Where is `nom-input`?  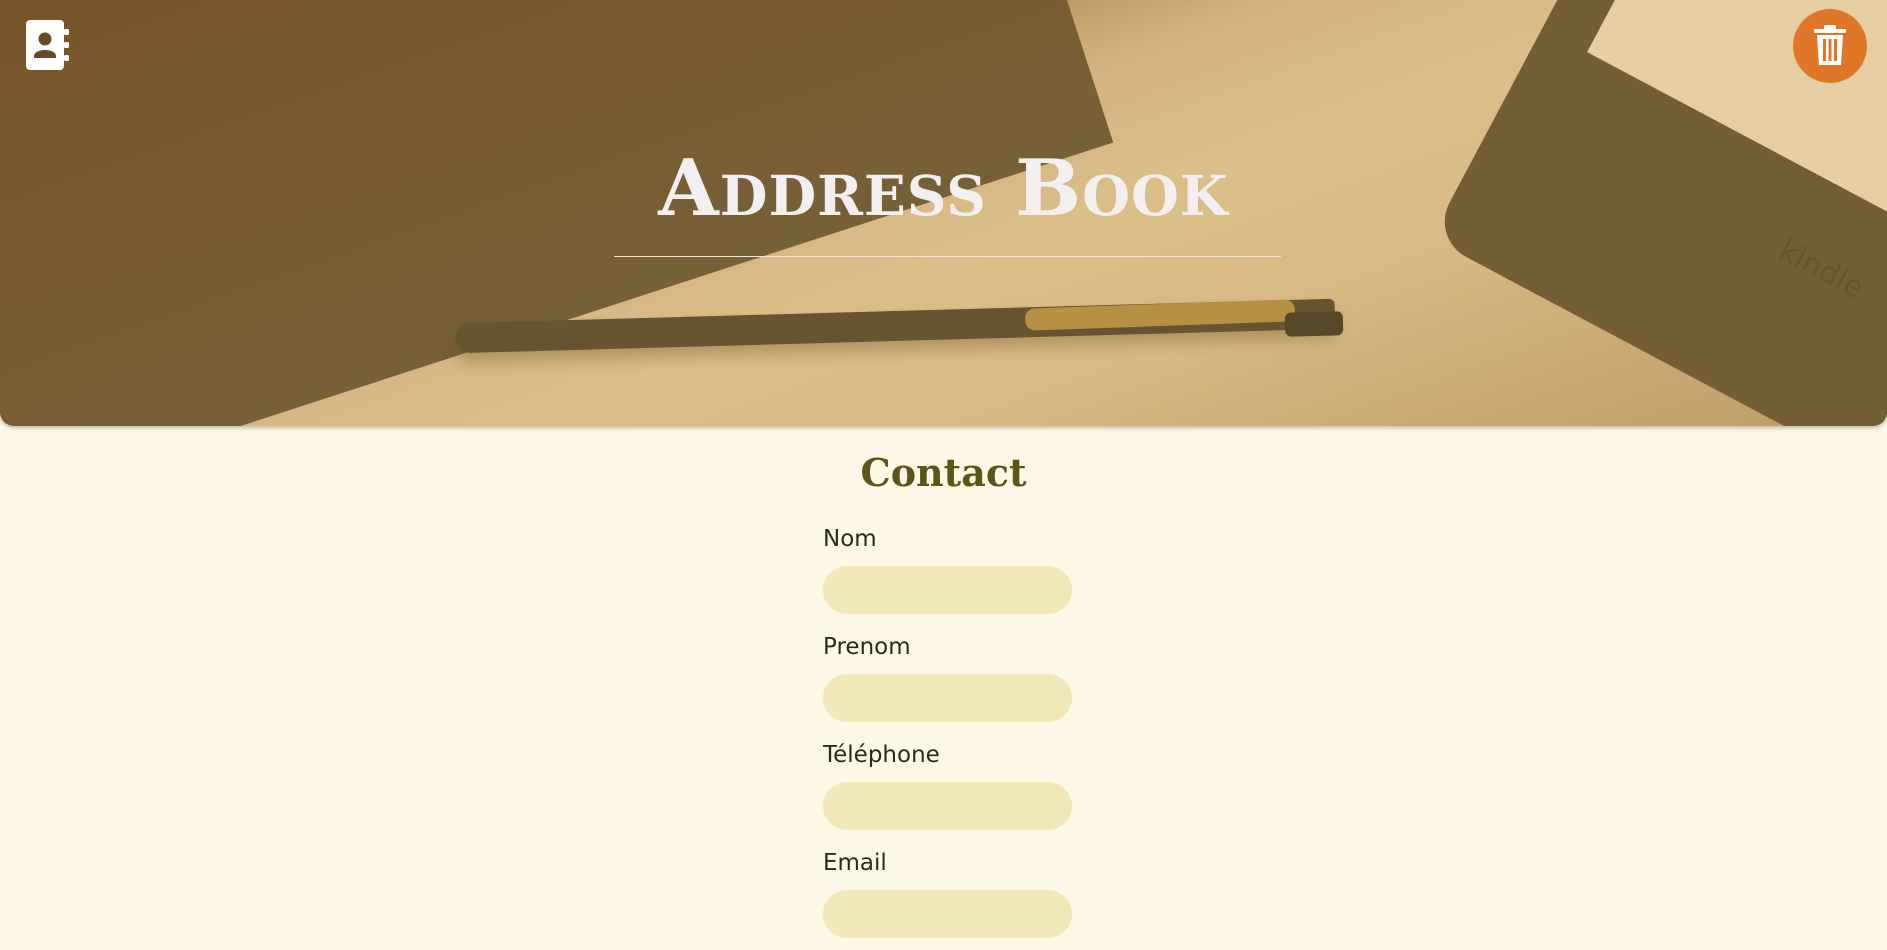
nom-input is located at coordinates (947, 590).